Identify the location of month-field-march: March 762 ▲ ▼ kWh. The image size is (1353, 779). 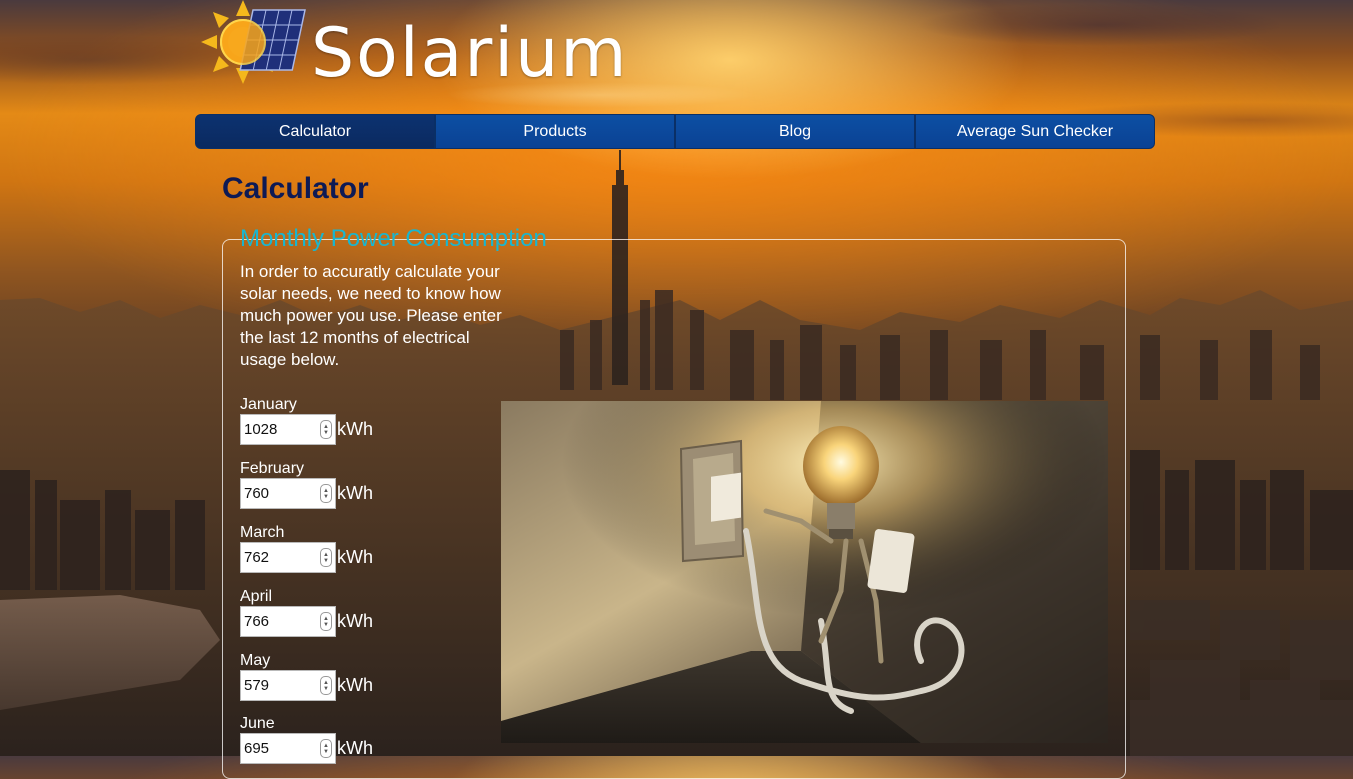
(306, 548).